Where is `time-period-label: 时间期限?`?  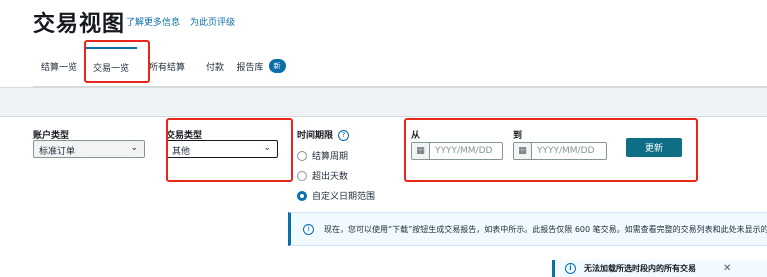
time-period-label: 时间期限? is located at coordinates (323, 134).